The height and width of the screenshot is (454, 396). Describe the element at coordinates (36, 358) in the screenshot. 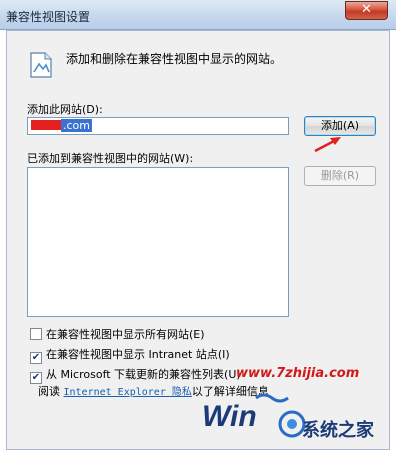

I see `checkbox-intranet: ✔` at that location.